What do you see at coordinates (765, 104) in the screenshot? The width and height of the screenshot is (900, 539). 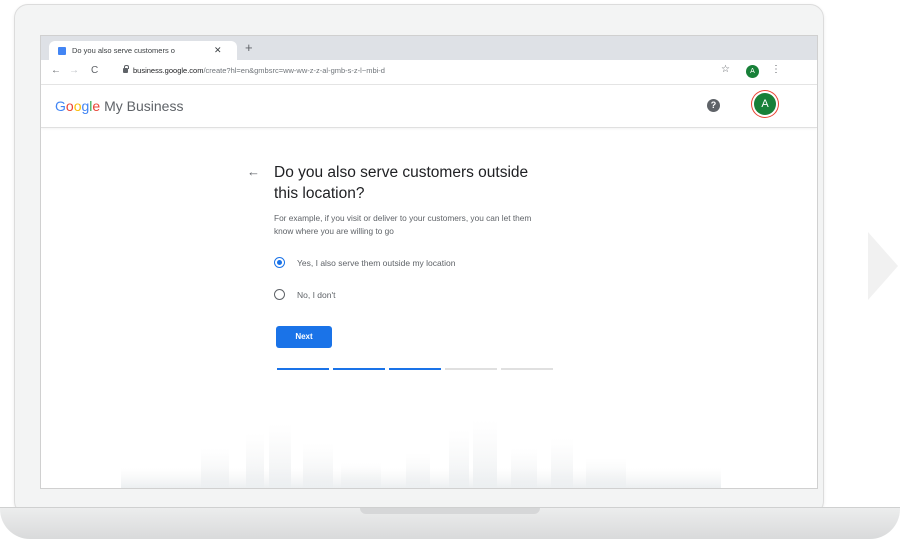 I see `account-avatar: A` at bounding box center [765, 104].